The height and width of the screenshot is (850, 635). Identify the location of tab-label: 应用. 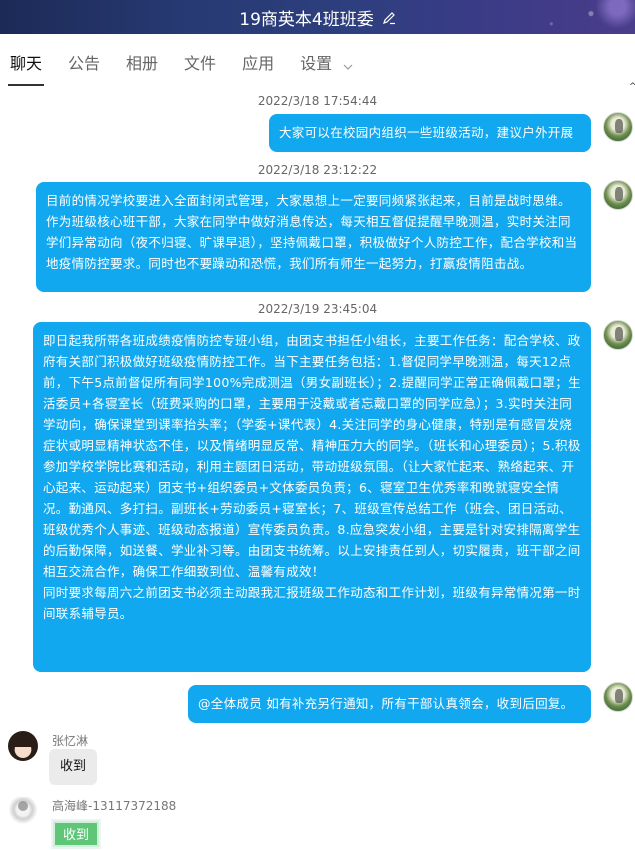
(258, 63).